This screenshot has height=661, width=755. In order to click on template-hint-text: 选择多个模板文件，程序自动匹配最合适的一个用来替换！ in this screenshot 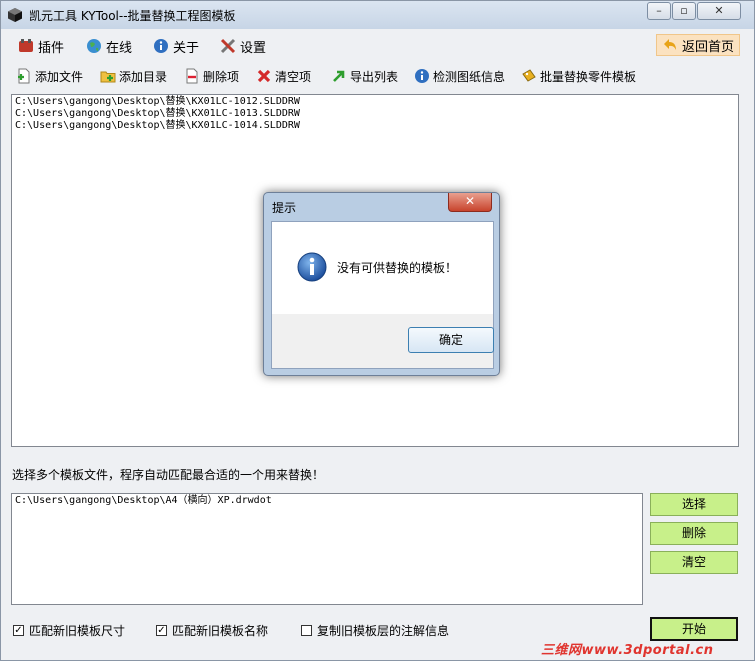, I will do `click(168, 475)`.